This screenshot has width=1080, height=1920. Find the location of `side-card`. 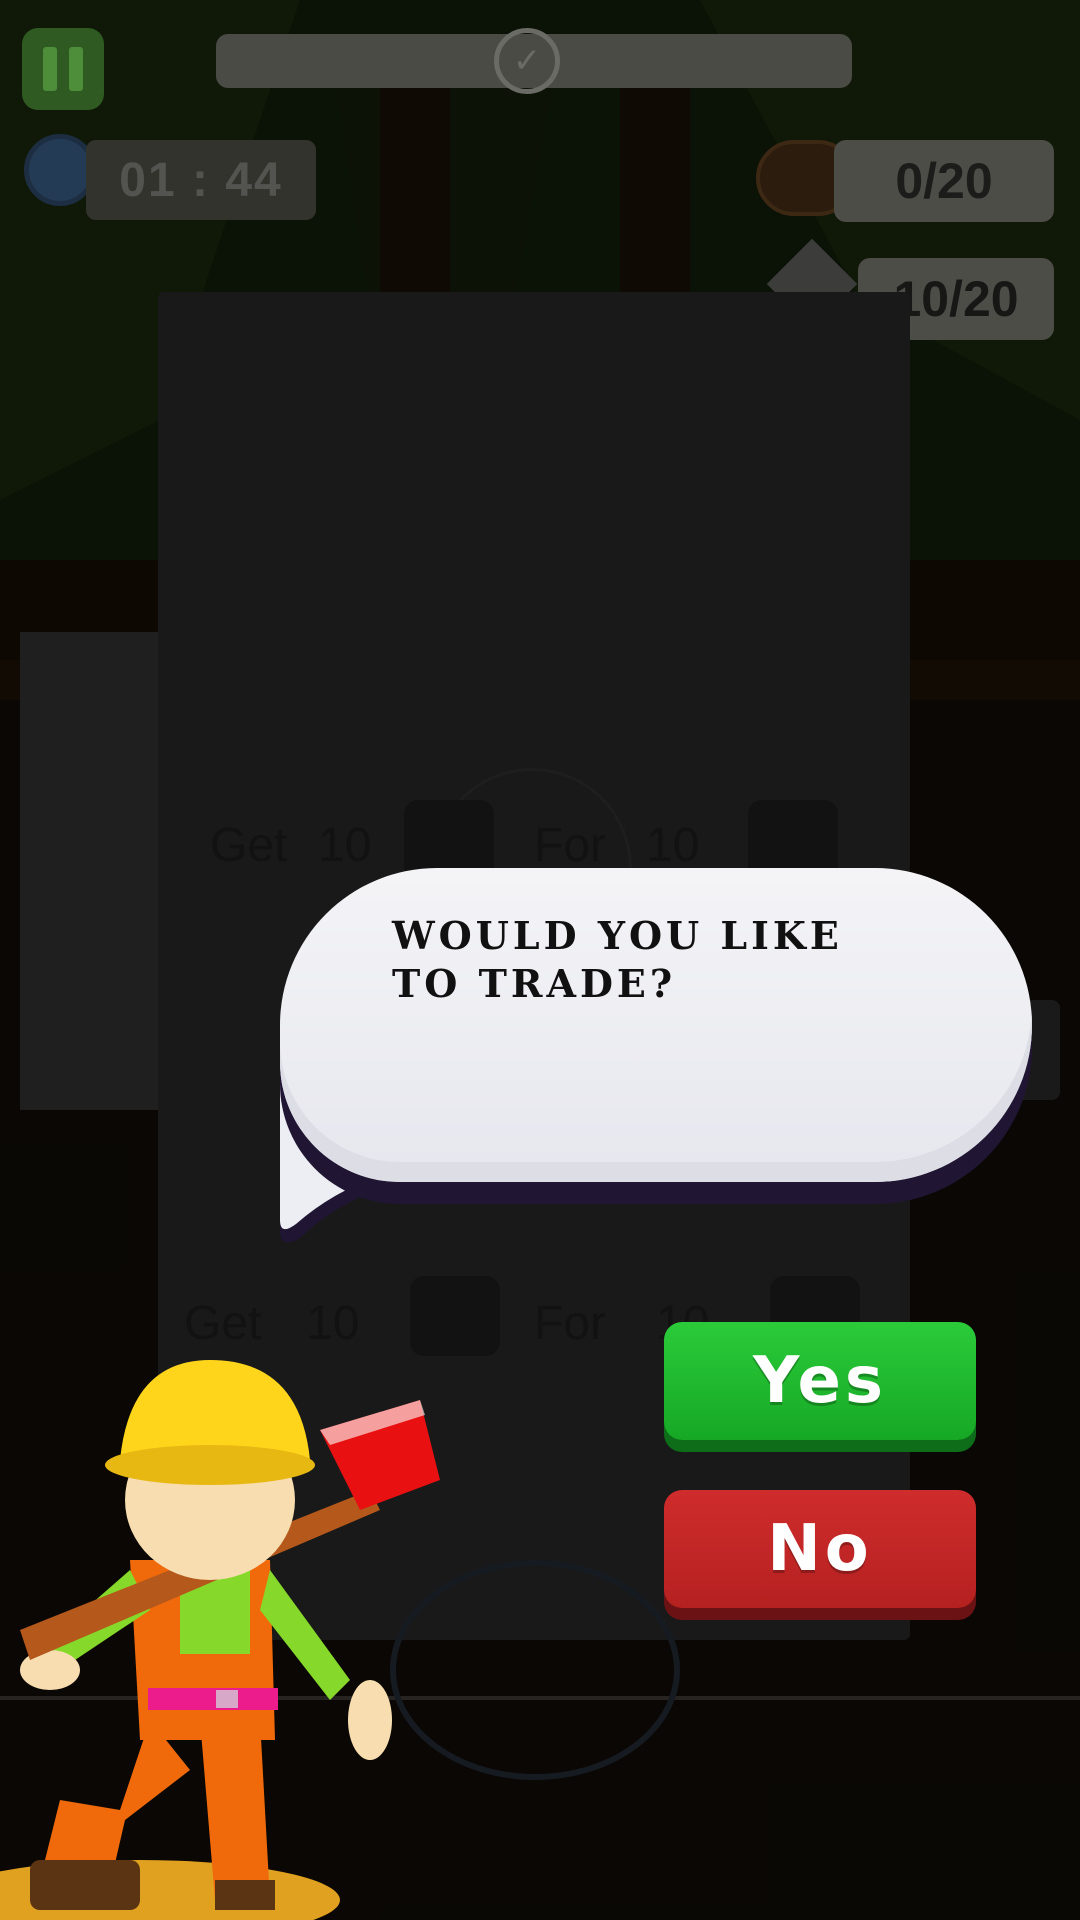

side-card is located at coordinates (91, 871).